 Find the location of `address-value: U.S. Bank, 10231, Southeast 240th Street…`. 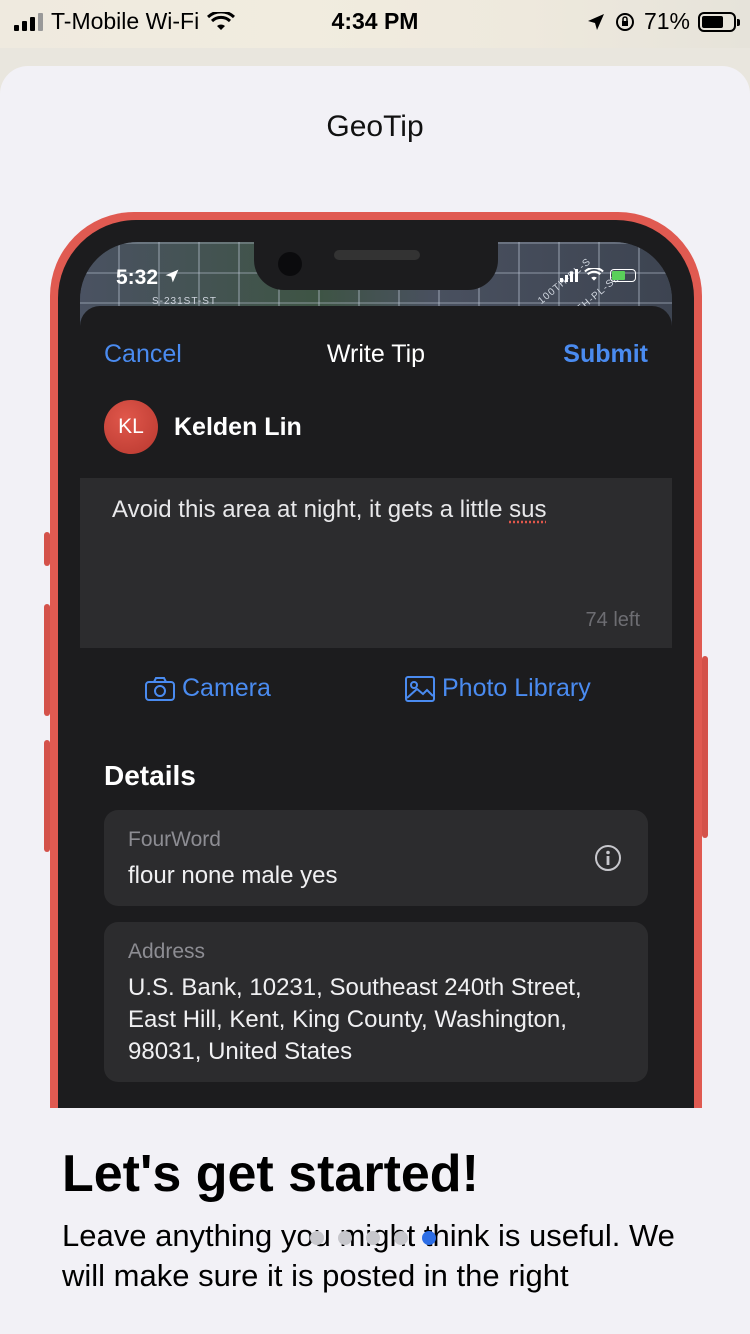

address-value: U.S. Bank, 10231, Southeast 240th Street… is located at coordinates (355, 1019).